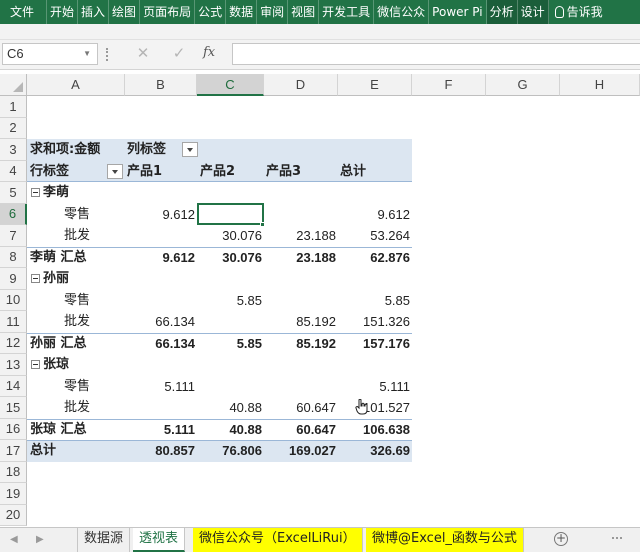 This screenshot has width=640, height=552. Describe the element at coordinates (347, 12) in the screenshot. I see `ribbon-tab-developer: 开发工具` at that location.